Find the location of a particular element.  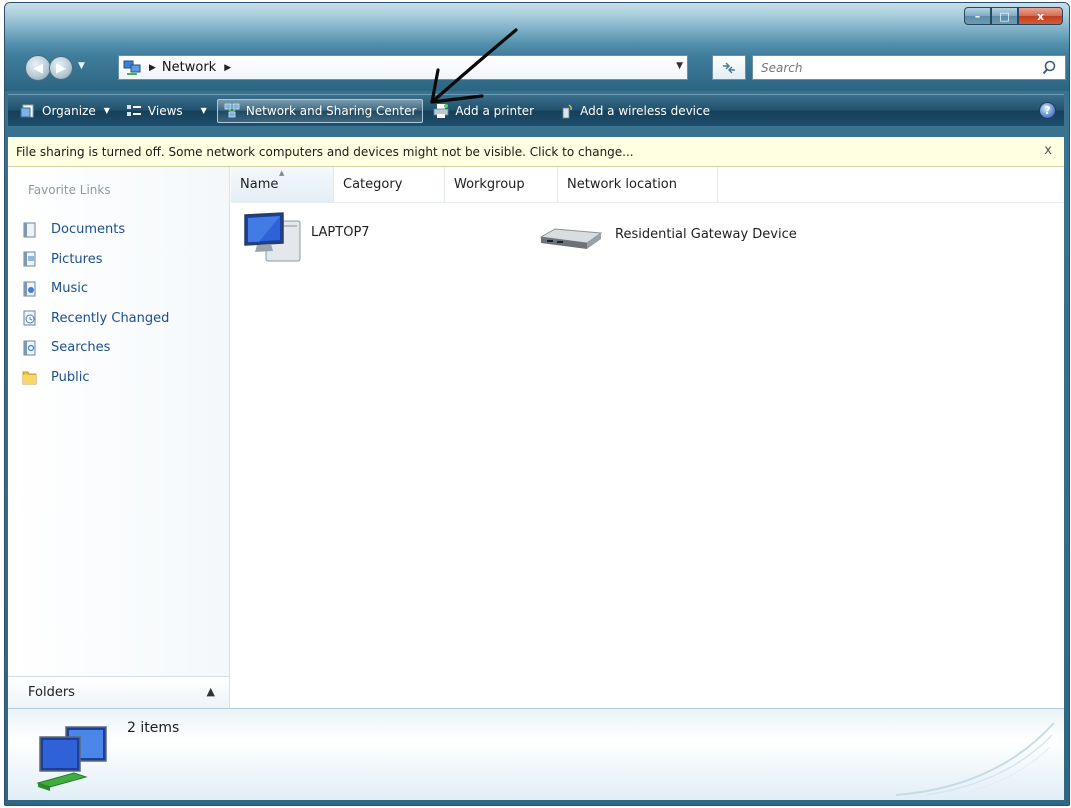

favorite-link-searches: Searches is located at coordinates (95, 348).